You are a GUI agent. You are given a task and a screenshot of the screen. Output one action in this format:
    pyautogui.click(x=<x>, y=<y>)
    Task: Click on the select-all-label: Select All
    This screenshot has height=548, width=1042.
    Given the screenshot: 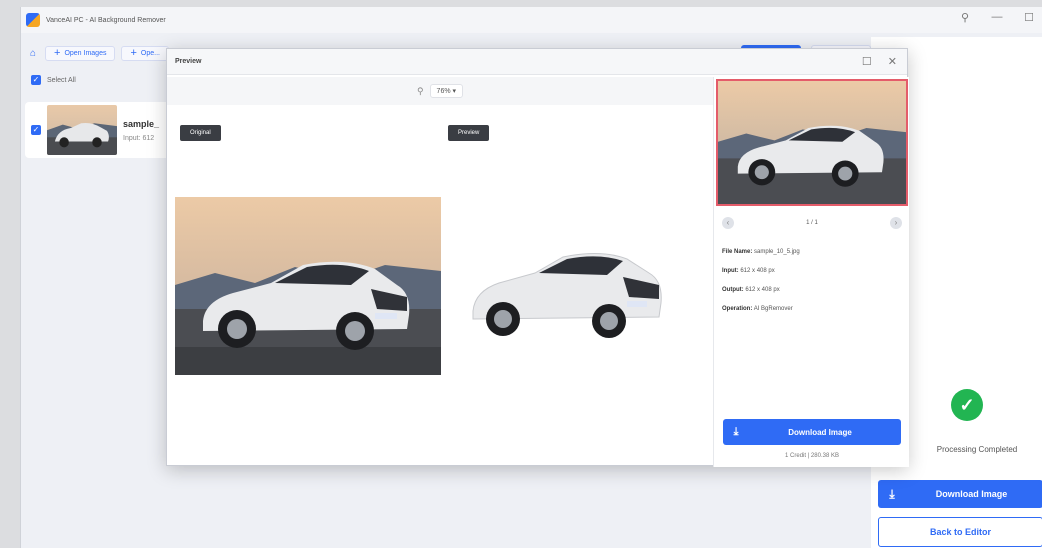 What is the action you would take?
    pyautogui.click(x=61, y=80)
    